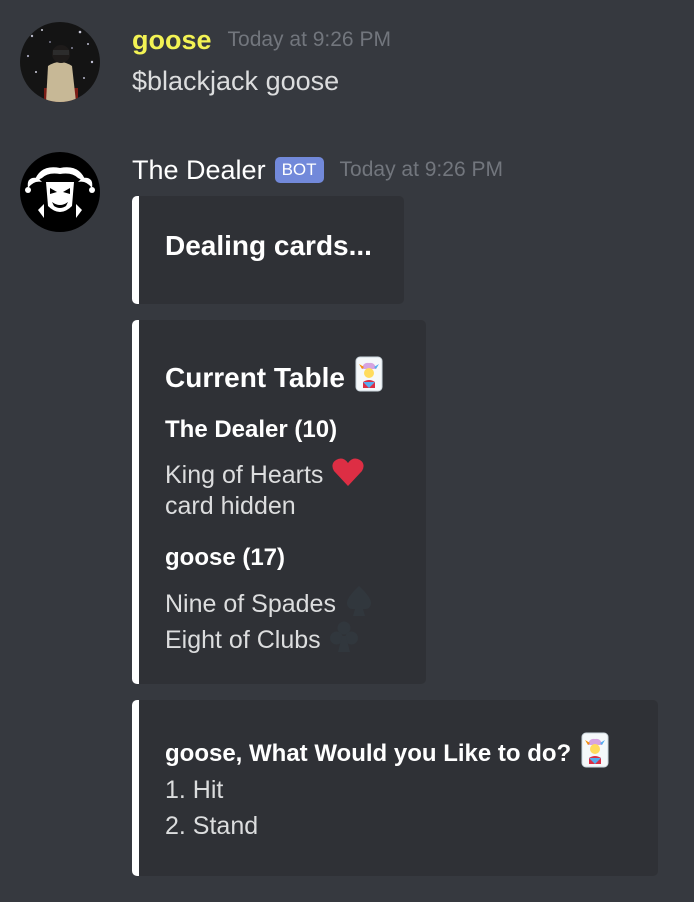  Describe the element at coordinates (194, 790) in the screenshot. I see `option-hit: 1. Hit` at that location.